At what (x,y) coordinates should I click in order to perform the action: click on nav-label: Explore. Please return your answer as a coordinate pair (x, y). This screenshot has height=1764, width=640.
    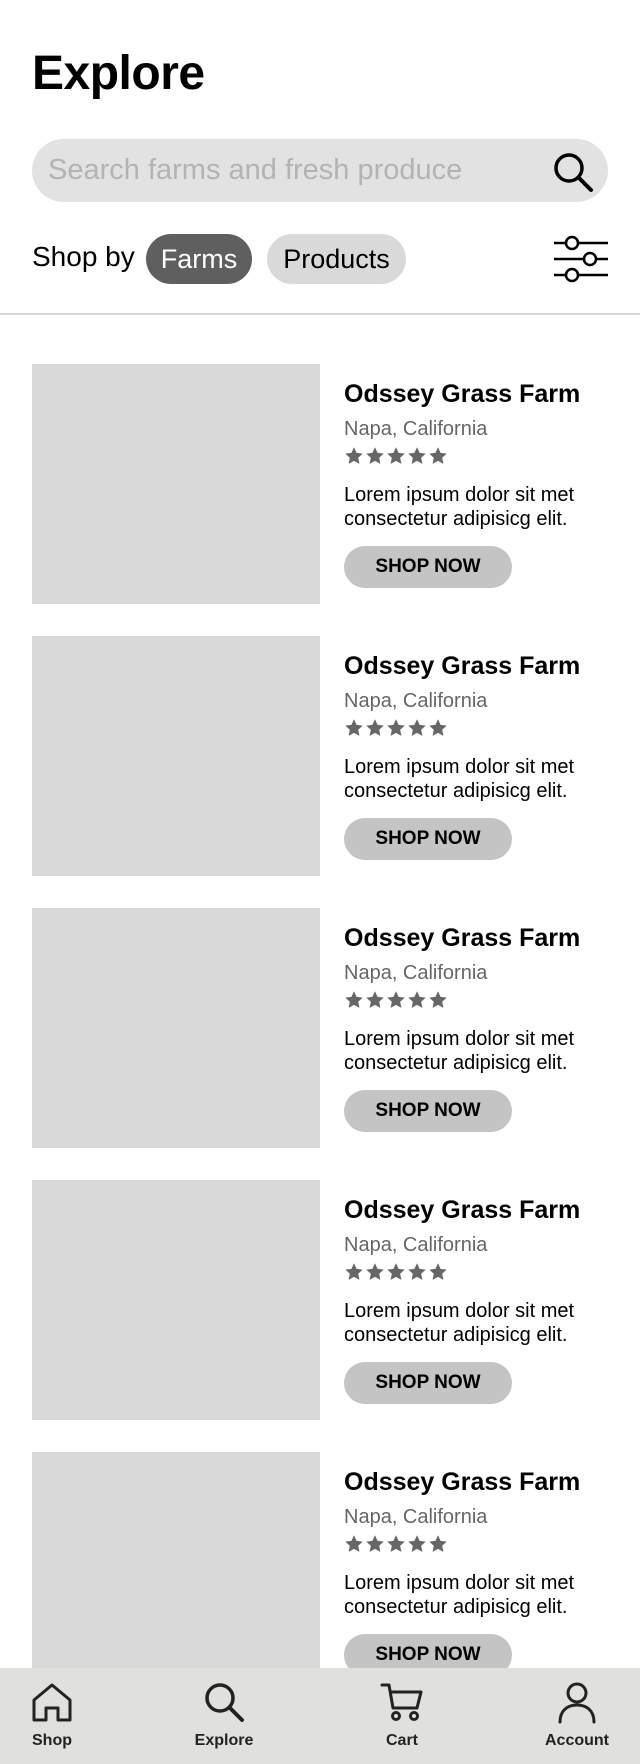
    Looking at the image, I should click on (224, 1740).